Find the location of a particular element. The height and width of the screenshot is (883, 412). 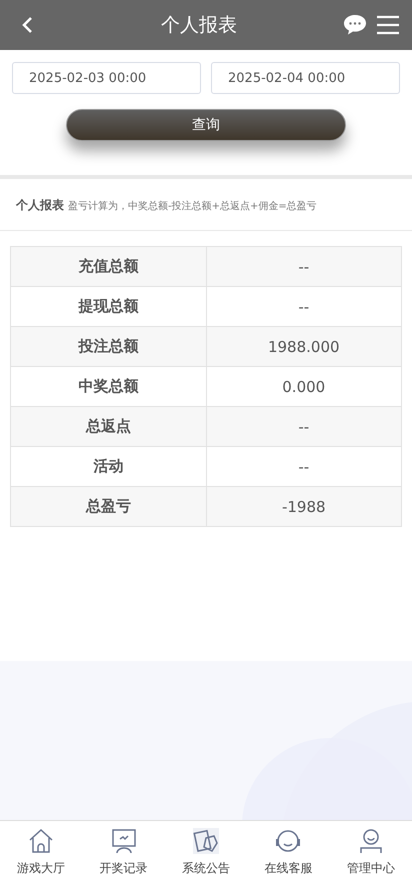

formula-text: 盈亏计算为，中奖总额-投注总额+总返点+佣金=总盈亏 is located at coordinates (192, 206).